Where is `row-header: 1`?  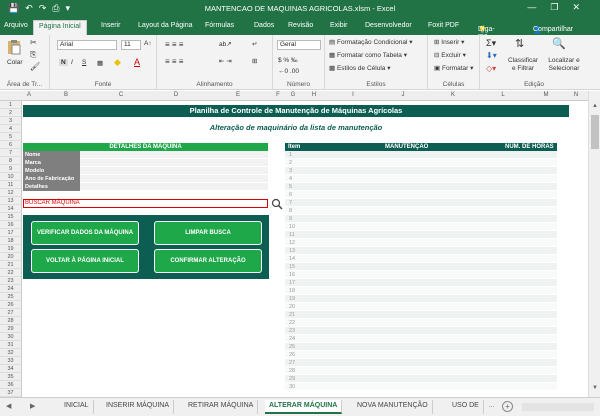
row-header: 1 is located at coordinates (10, 105).